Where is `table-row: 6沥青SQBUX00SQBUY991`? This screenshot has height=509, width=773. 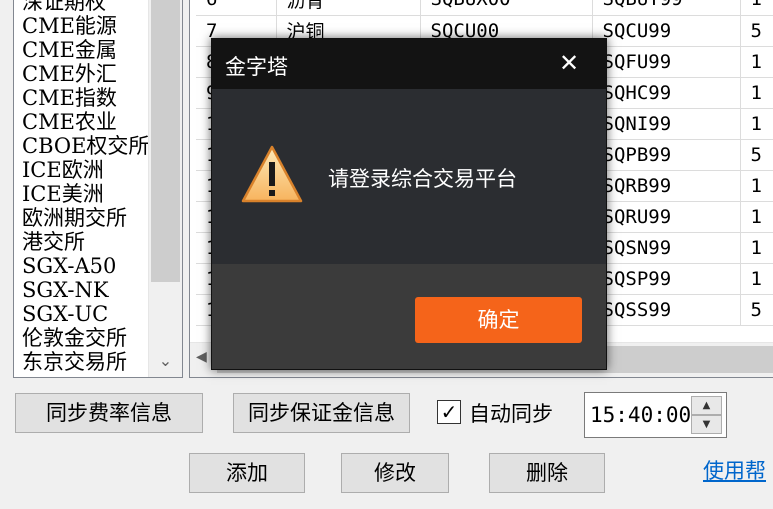
table-row: 6沥青SQBUX00SQBUY991 is located at coordinates (484, 8).